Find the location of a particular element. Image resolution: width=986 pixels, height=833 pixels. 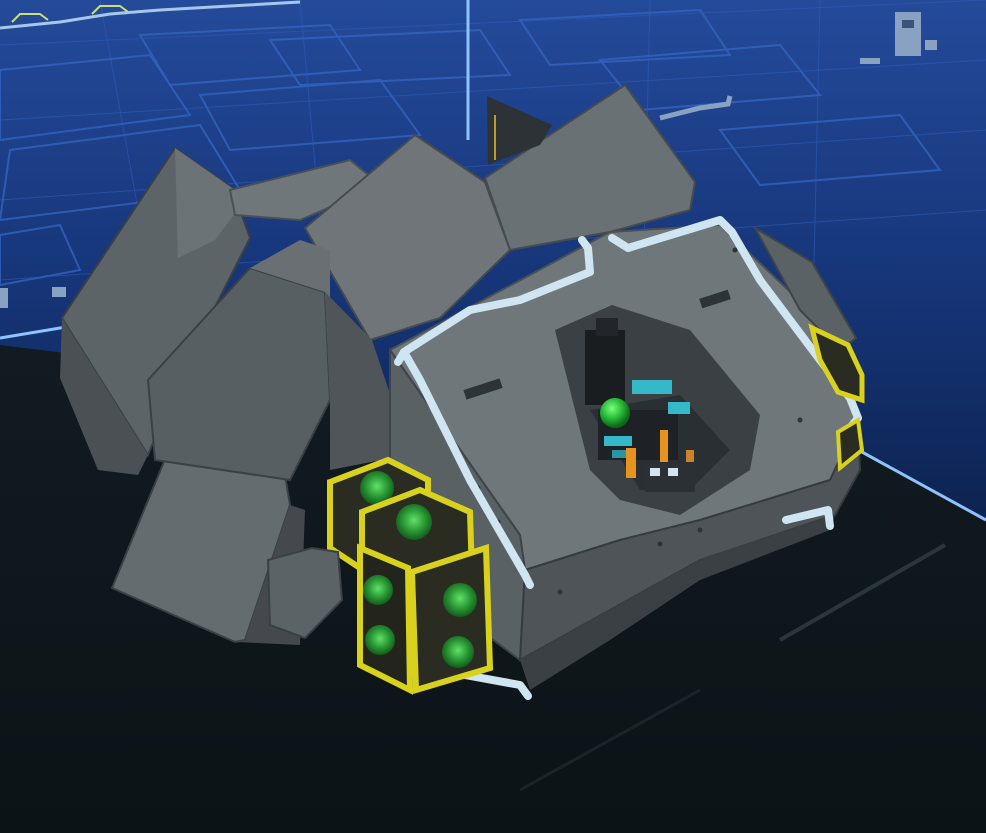

cockpit-panel is located at coordinates (670, 477).